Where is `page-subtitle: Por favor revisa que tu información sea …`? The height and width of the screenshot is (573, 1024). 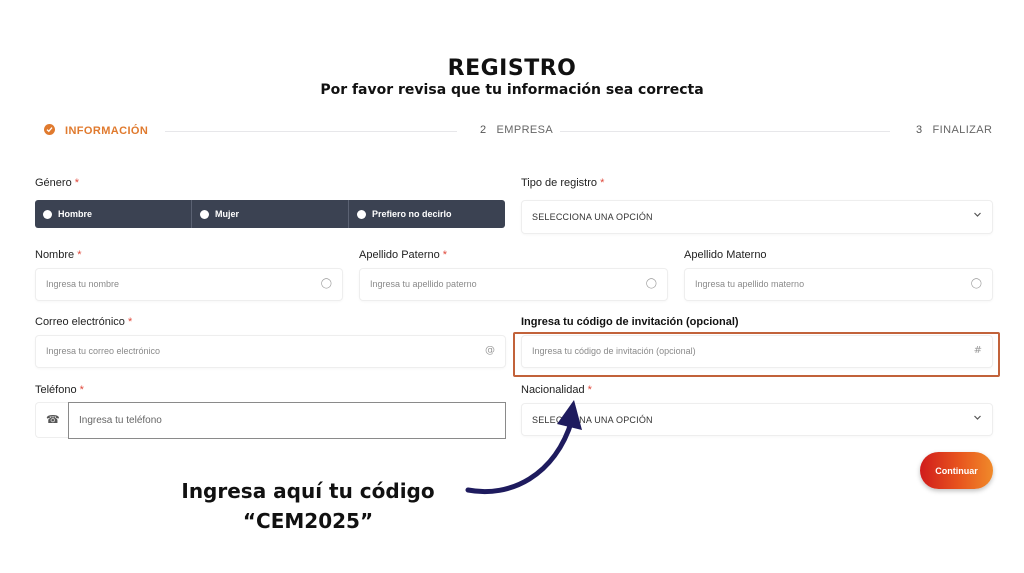 page-subtitle: Por favor revisa que tu información sea … is located at coordinates (512, 90).